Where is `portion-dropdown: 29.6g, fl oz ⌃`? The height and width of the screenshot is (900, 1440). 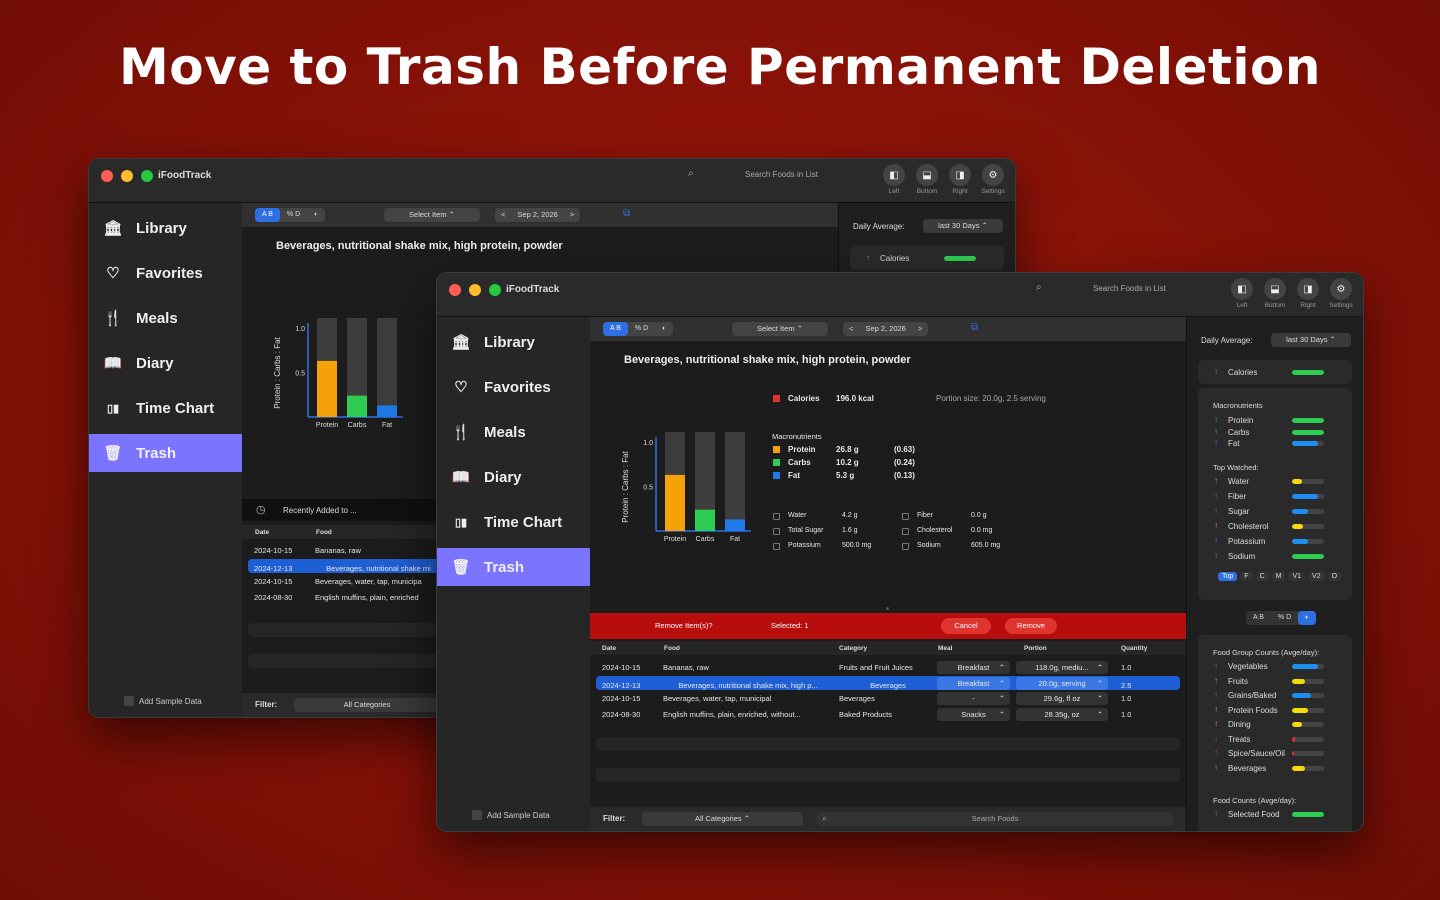 portion-dropdown: 29.6g, fl oz ⌃ is located at coordinates (1062, 698).